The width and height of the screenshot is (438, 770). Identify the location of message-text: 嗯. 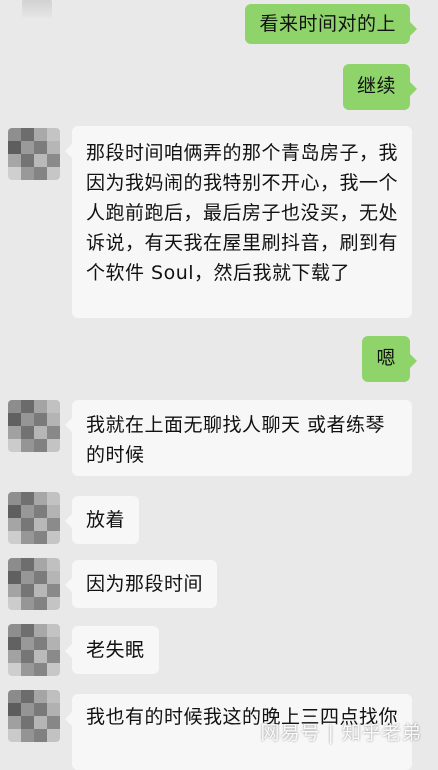
(386, 358).